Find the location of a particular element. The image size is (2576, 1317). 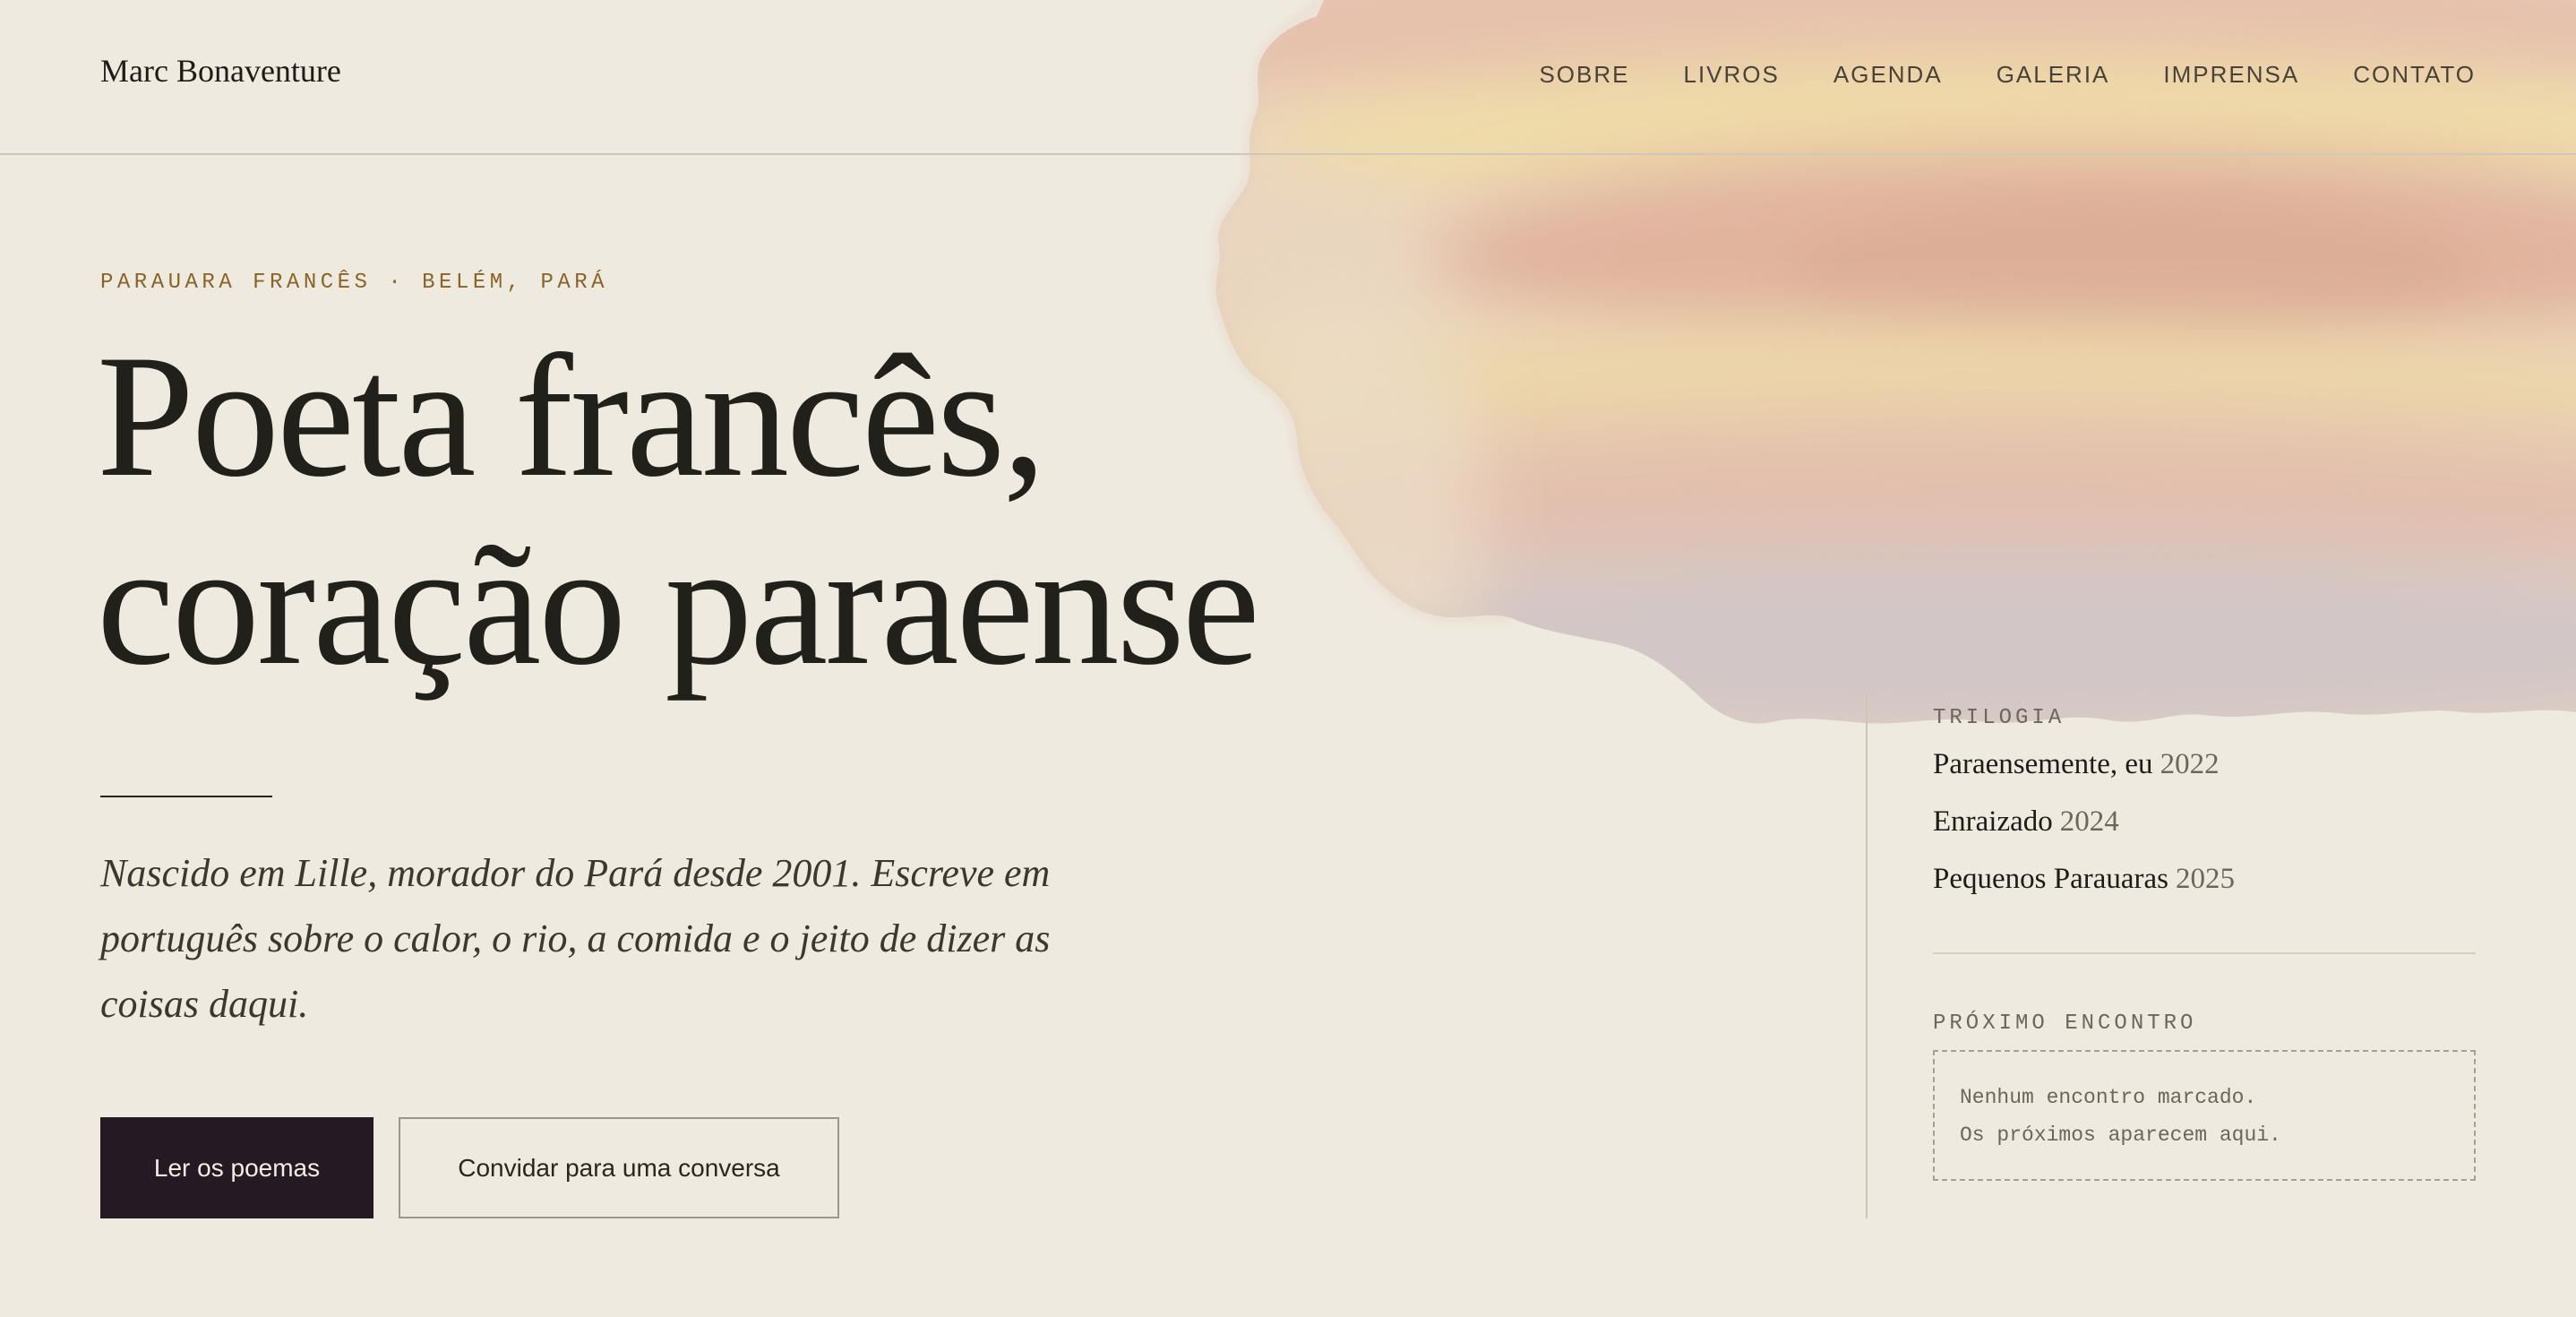

book-year: 2024 is located at coordinates (2089, 821).